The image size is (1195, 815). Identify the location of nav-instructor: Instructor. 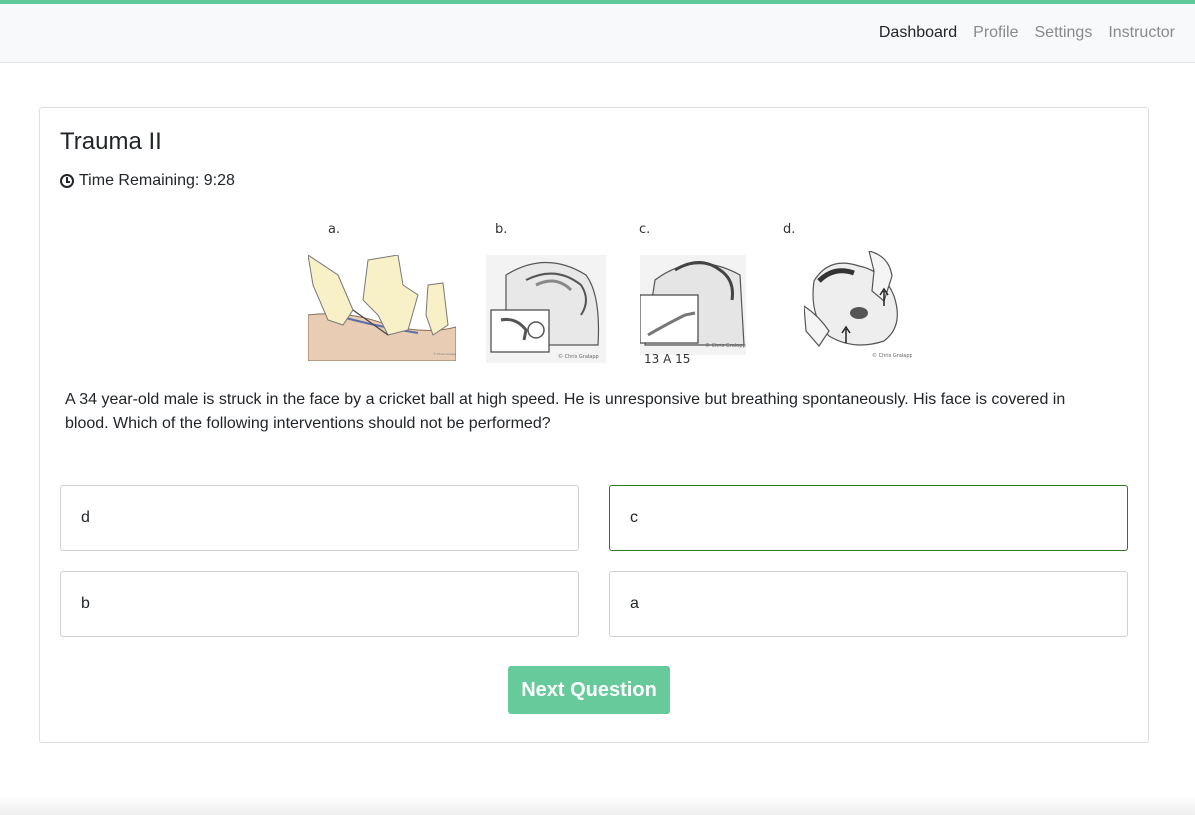
(1141, 33).